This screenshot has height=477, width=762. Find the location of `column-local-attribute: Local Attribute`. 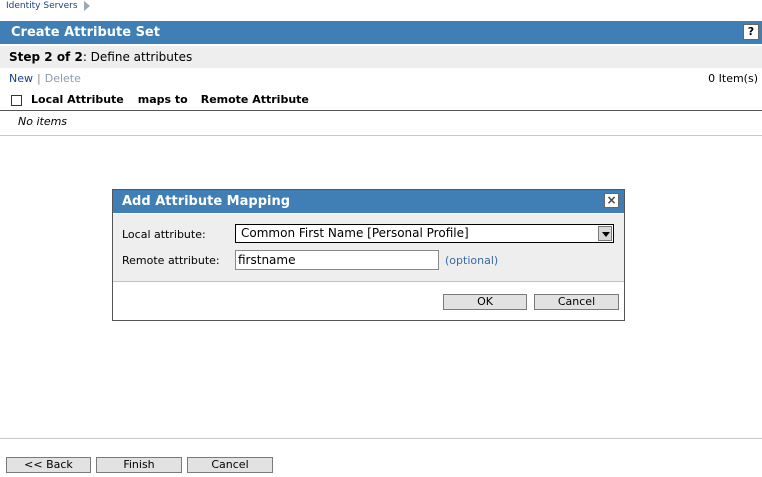

column-local-attribute: Local Attribute is located at coordinates (77, 99).